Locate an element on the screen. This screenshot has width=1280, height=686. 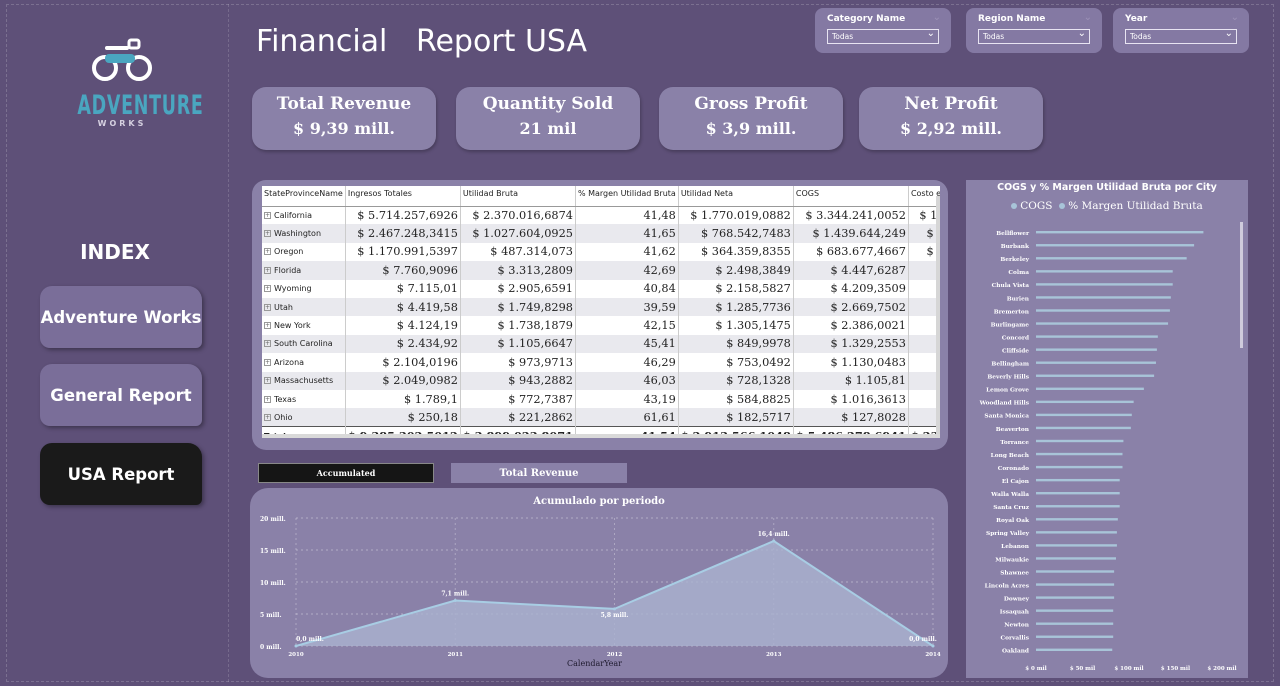
chevron-down-icon: ⌄ is located at coordinates (1081, 33).